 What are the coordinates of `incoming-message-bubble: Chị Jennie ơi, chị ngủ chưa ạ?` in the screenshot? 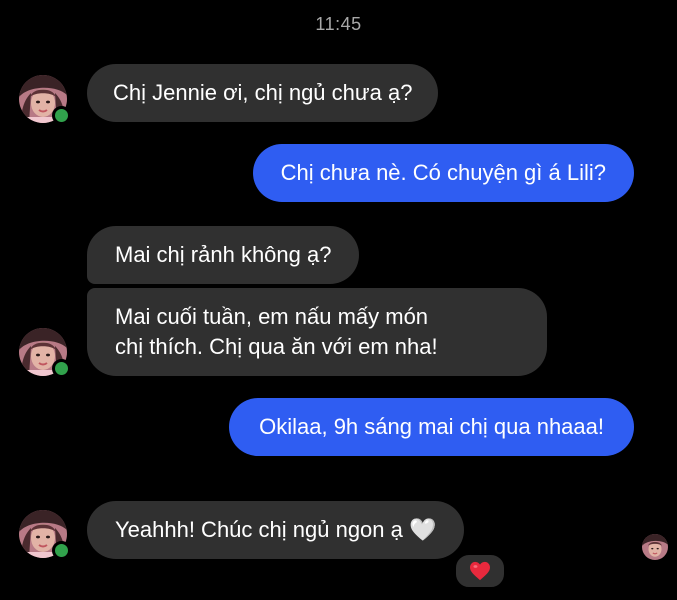 It's located at (263, 93).